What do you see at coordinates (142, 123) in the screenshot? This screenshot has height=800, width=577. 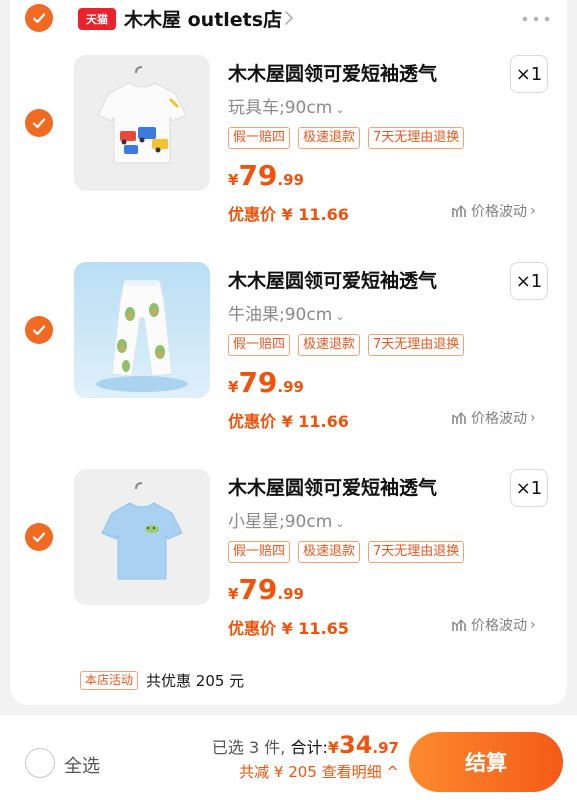 I see `product-image-toy-car-tshirt` at bounding box center [142, 123].